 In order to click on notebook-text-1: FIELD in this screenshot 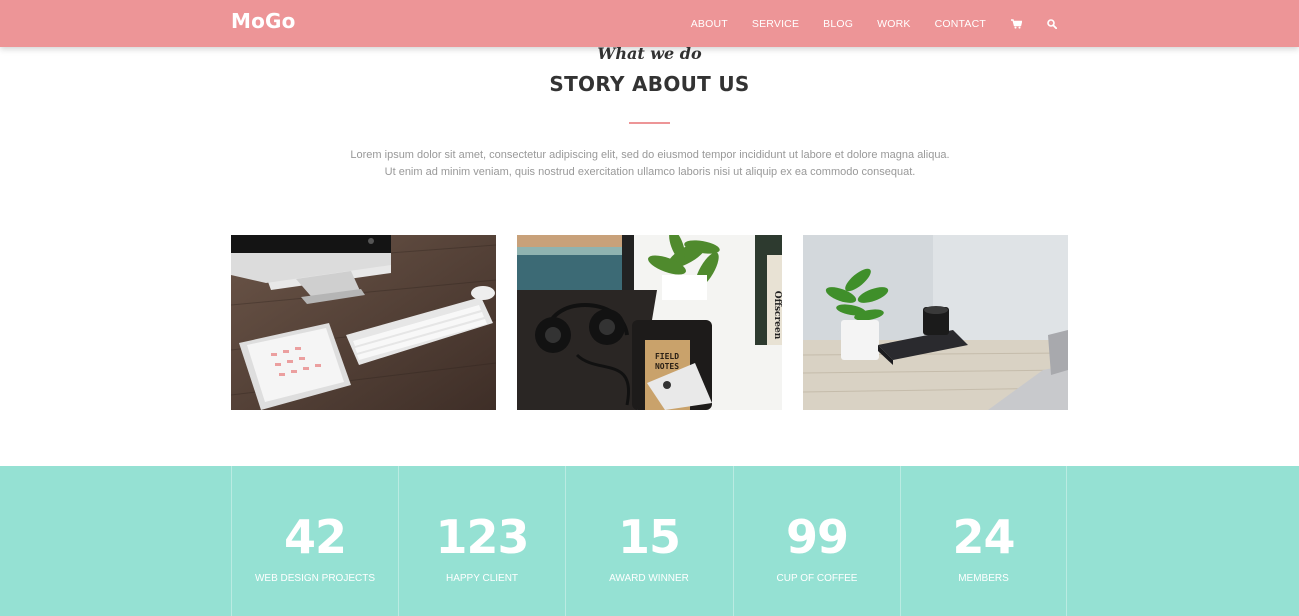, I will do `click(667, 356)`.